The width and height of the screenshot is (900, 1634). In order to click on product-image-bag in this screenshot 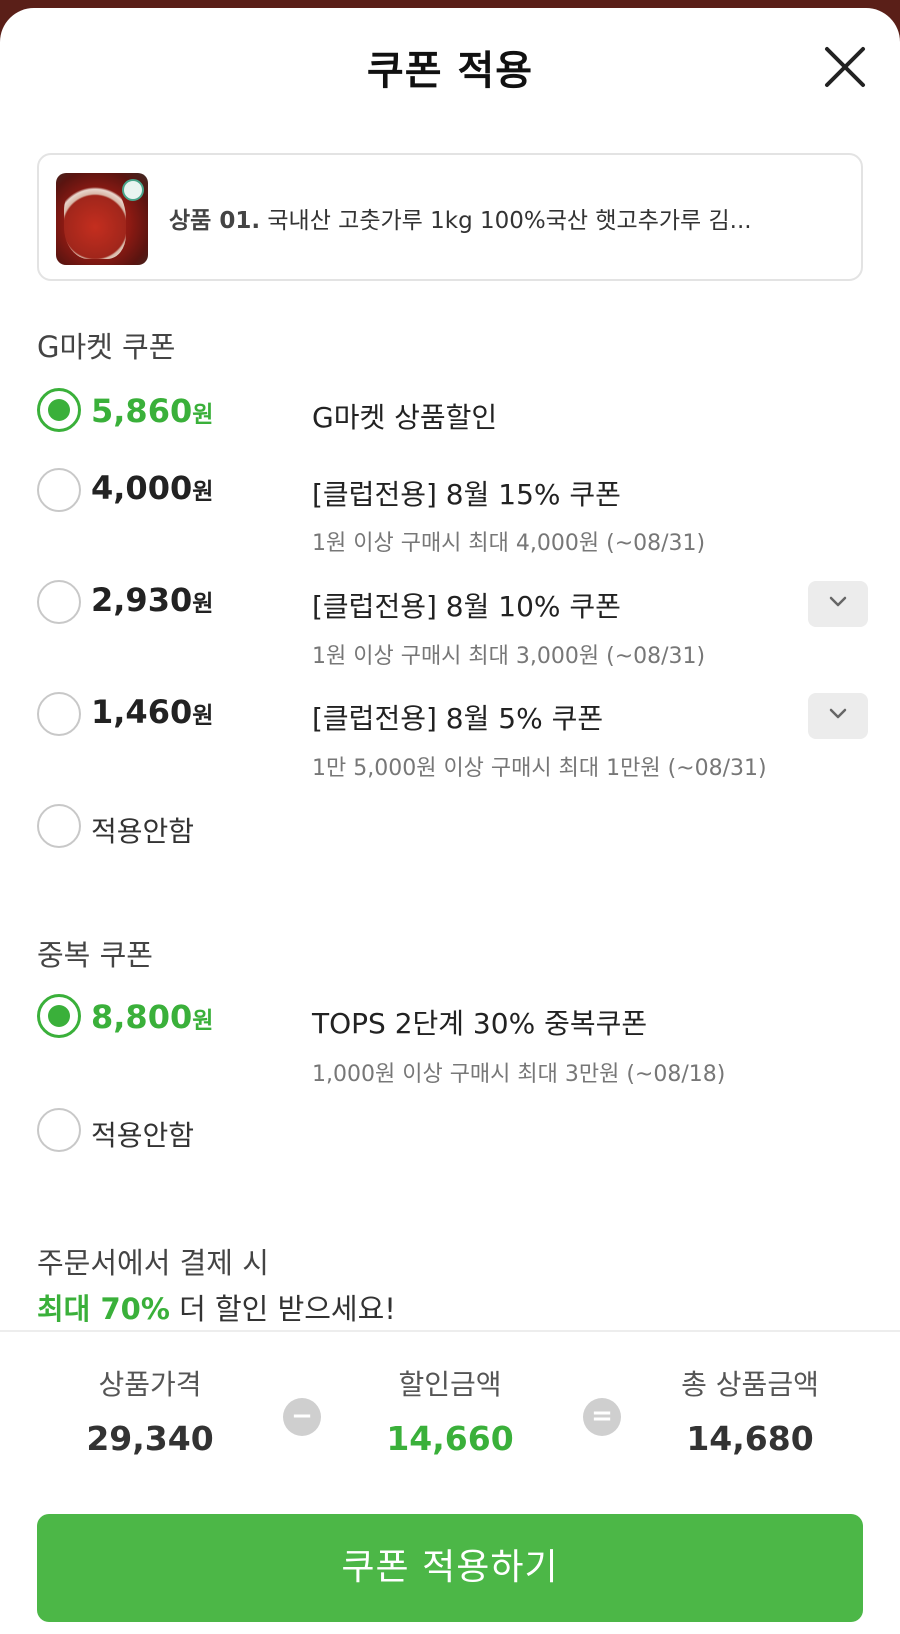, I will do `click(95, 219)`.